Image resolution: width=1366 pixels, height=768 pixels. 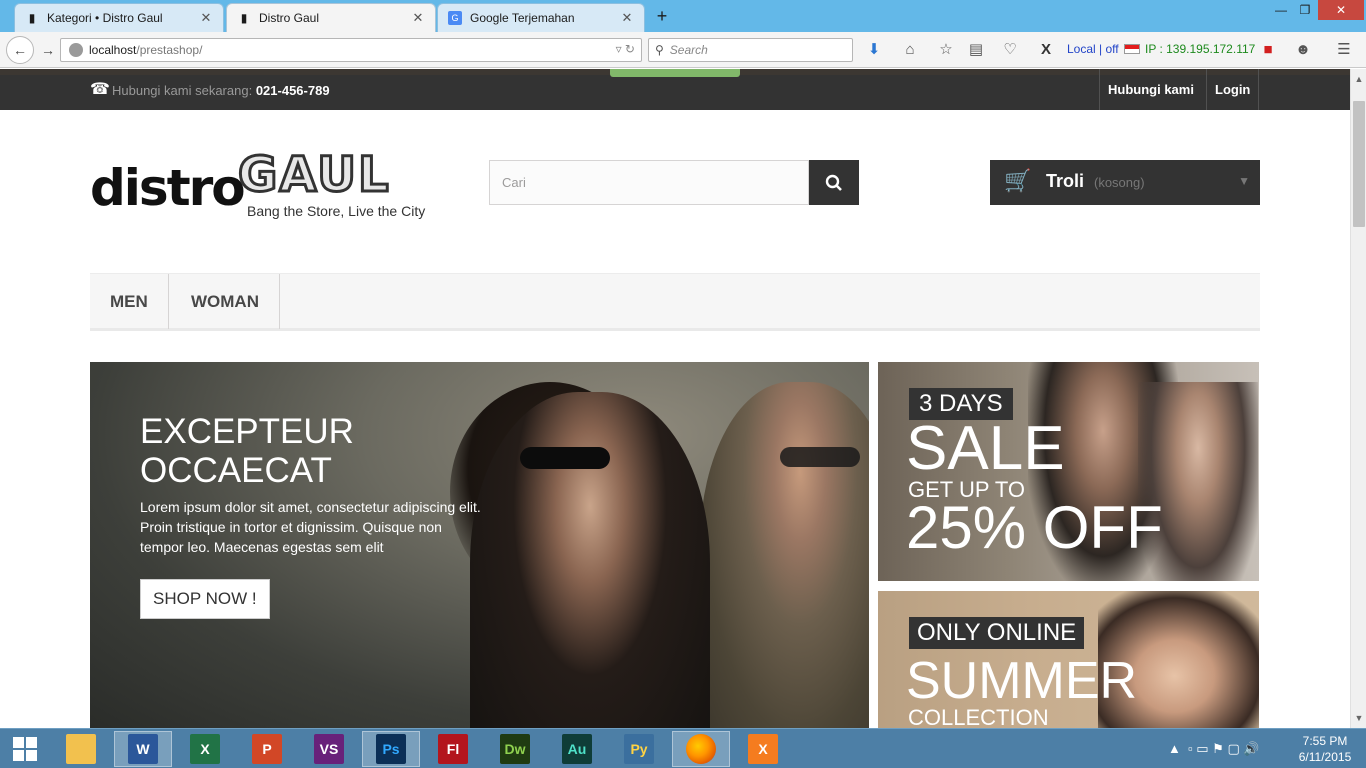 I want to click on contact-prefix: Hubungi kami sekarang:, so click(x=182, y=90).